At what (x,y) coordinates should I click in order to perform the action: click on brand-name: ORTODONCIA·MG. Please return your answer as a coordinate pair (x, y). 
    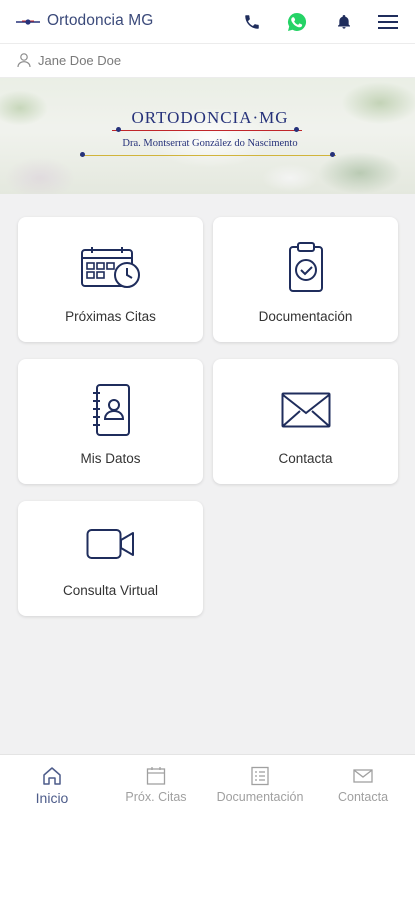
    Looking at the image, I should click on (210, 117).